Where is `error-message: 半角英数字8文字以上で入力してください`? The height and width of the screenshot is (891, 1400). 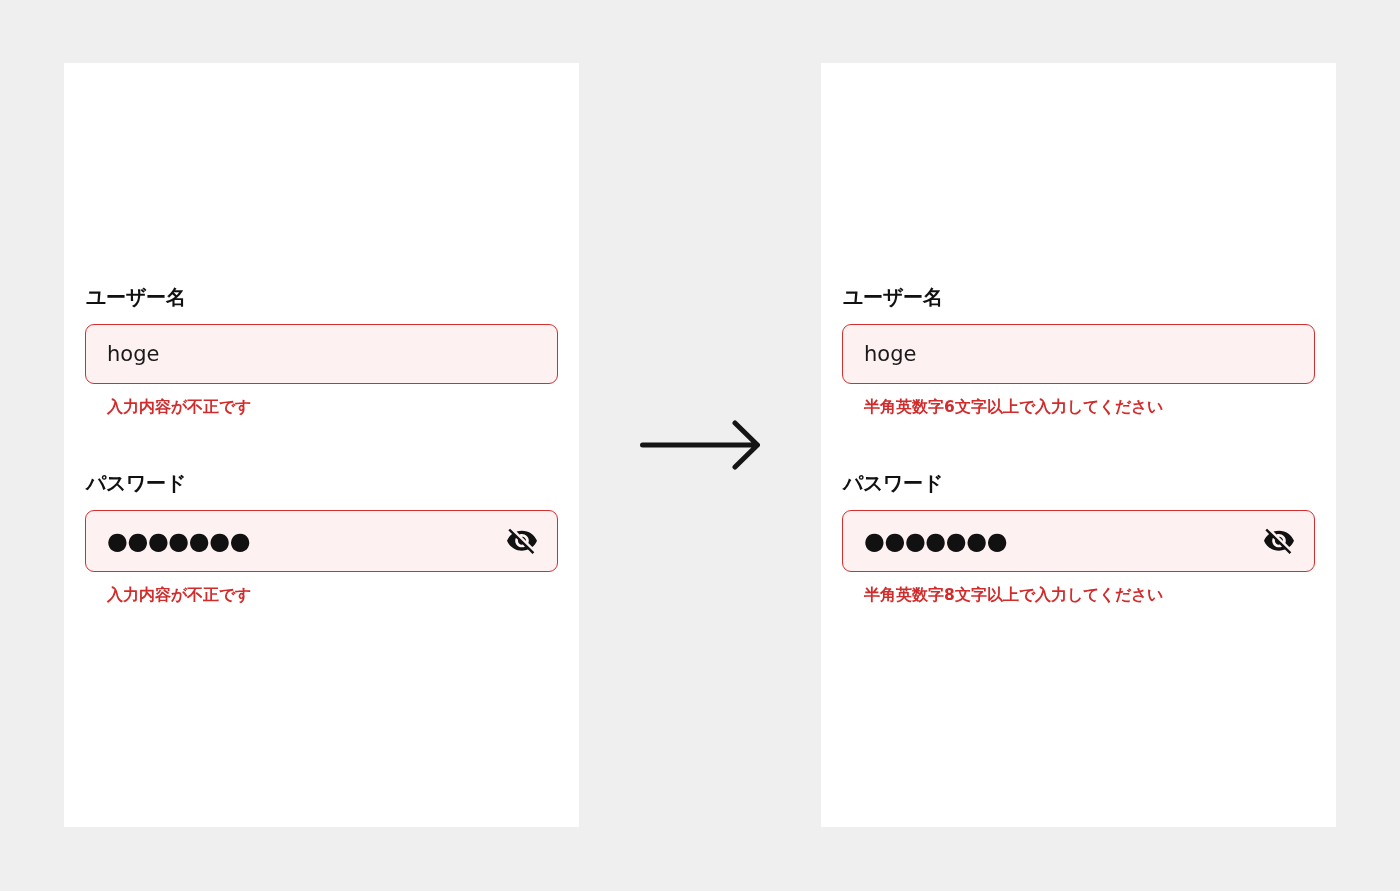
error-message: 半角英数字8文字以上で入力してください is located at coordinates (1013, 595).